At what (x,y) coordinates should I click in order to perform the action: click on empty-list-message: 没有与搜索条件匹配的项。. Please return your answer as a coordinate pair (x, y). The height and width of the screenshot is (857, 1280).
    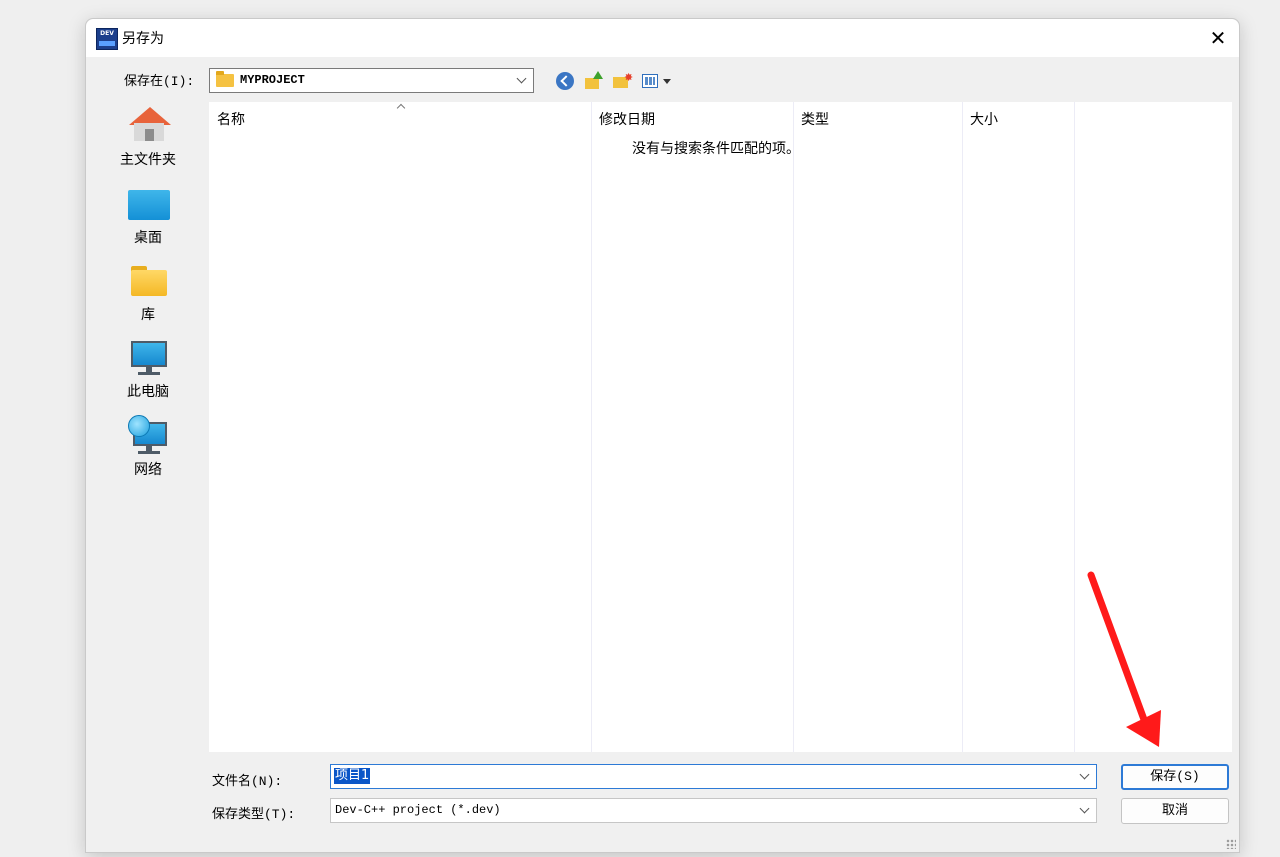
    Looking at the image, I should click on (716, 149).